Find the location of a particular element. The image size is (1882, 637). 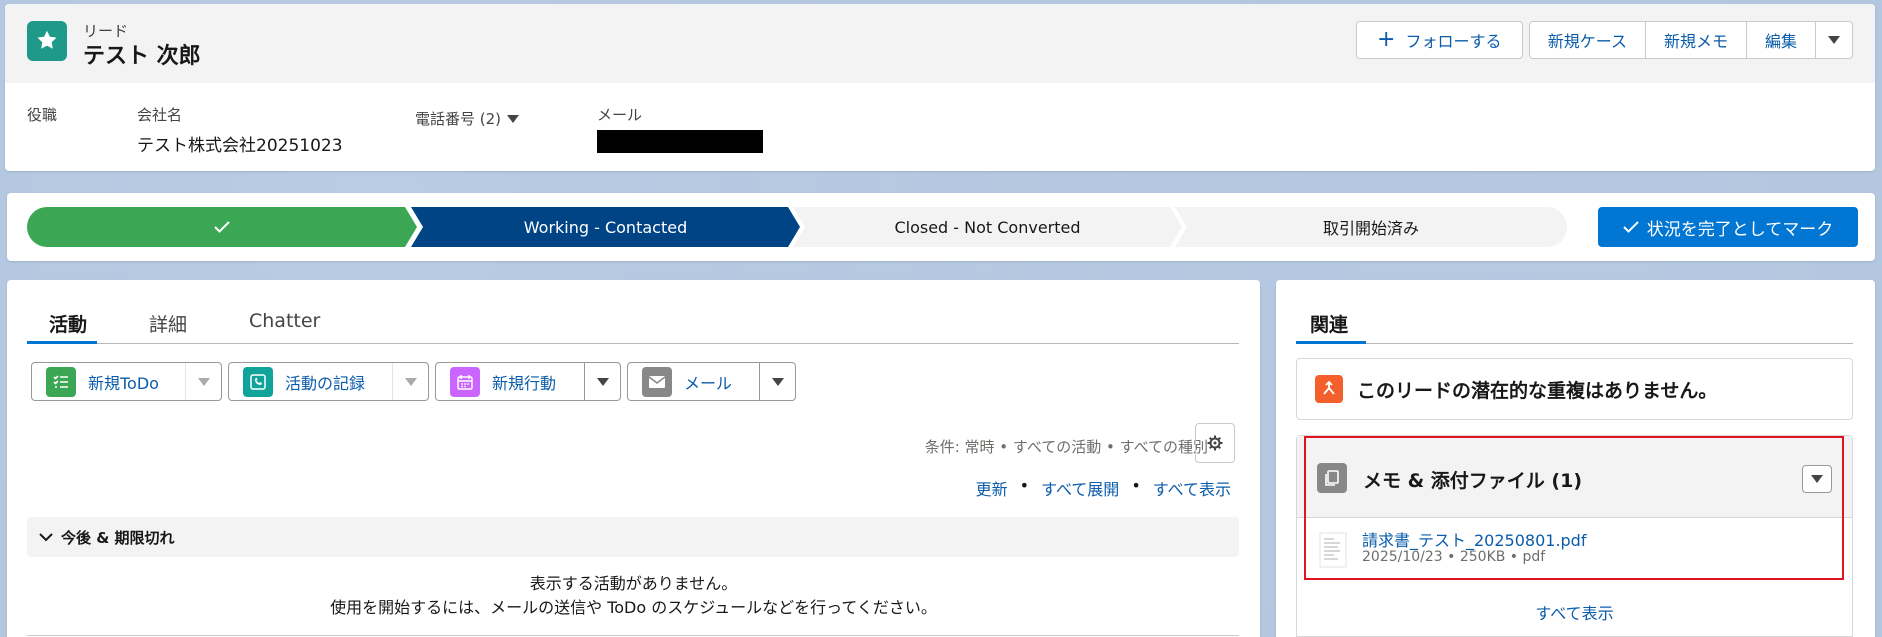

path-stage-label: Closed - Not Converted is located at coordinates (987, 227).